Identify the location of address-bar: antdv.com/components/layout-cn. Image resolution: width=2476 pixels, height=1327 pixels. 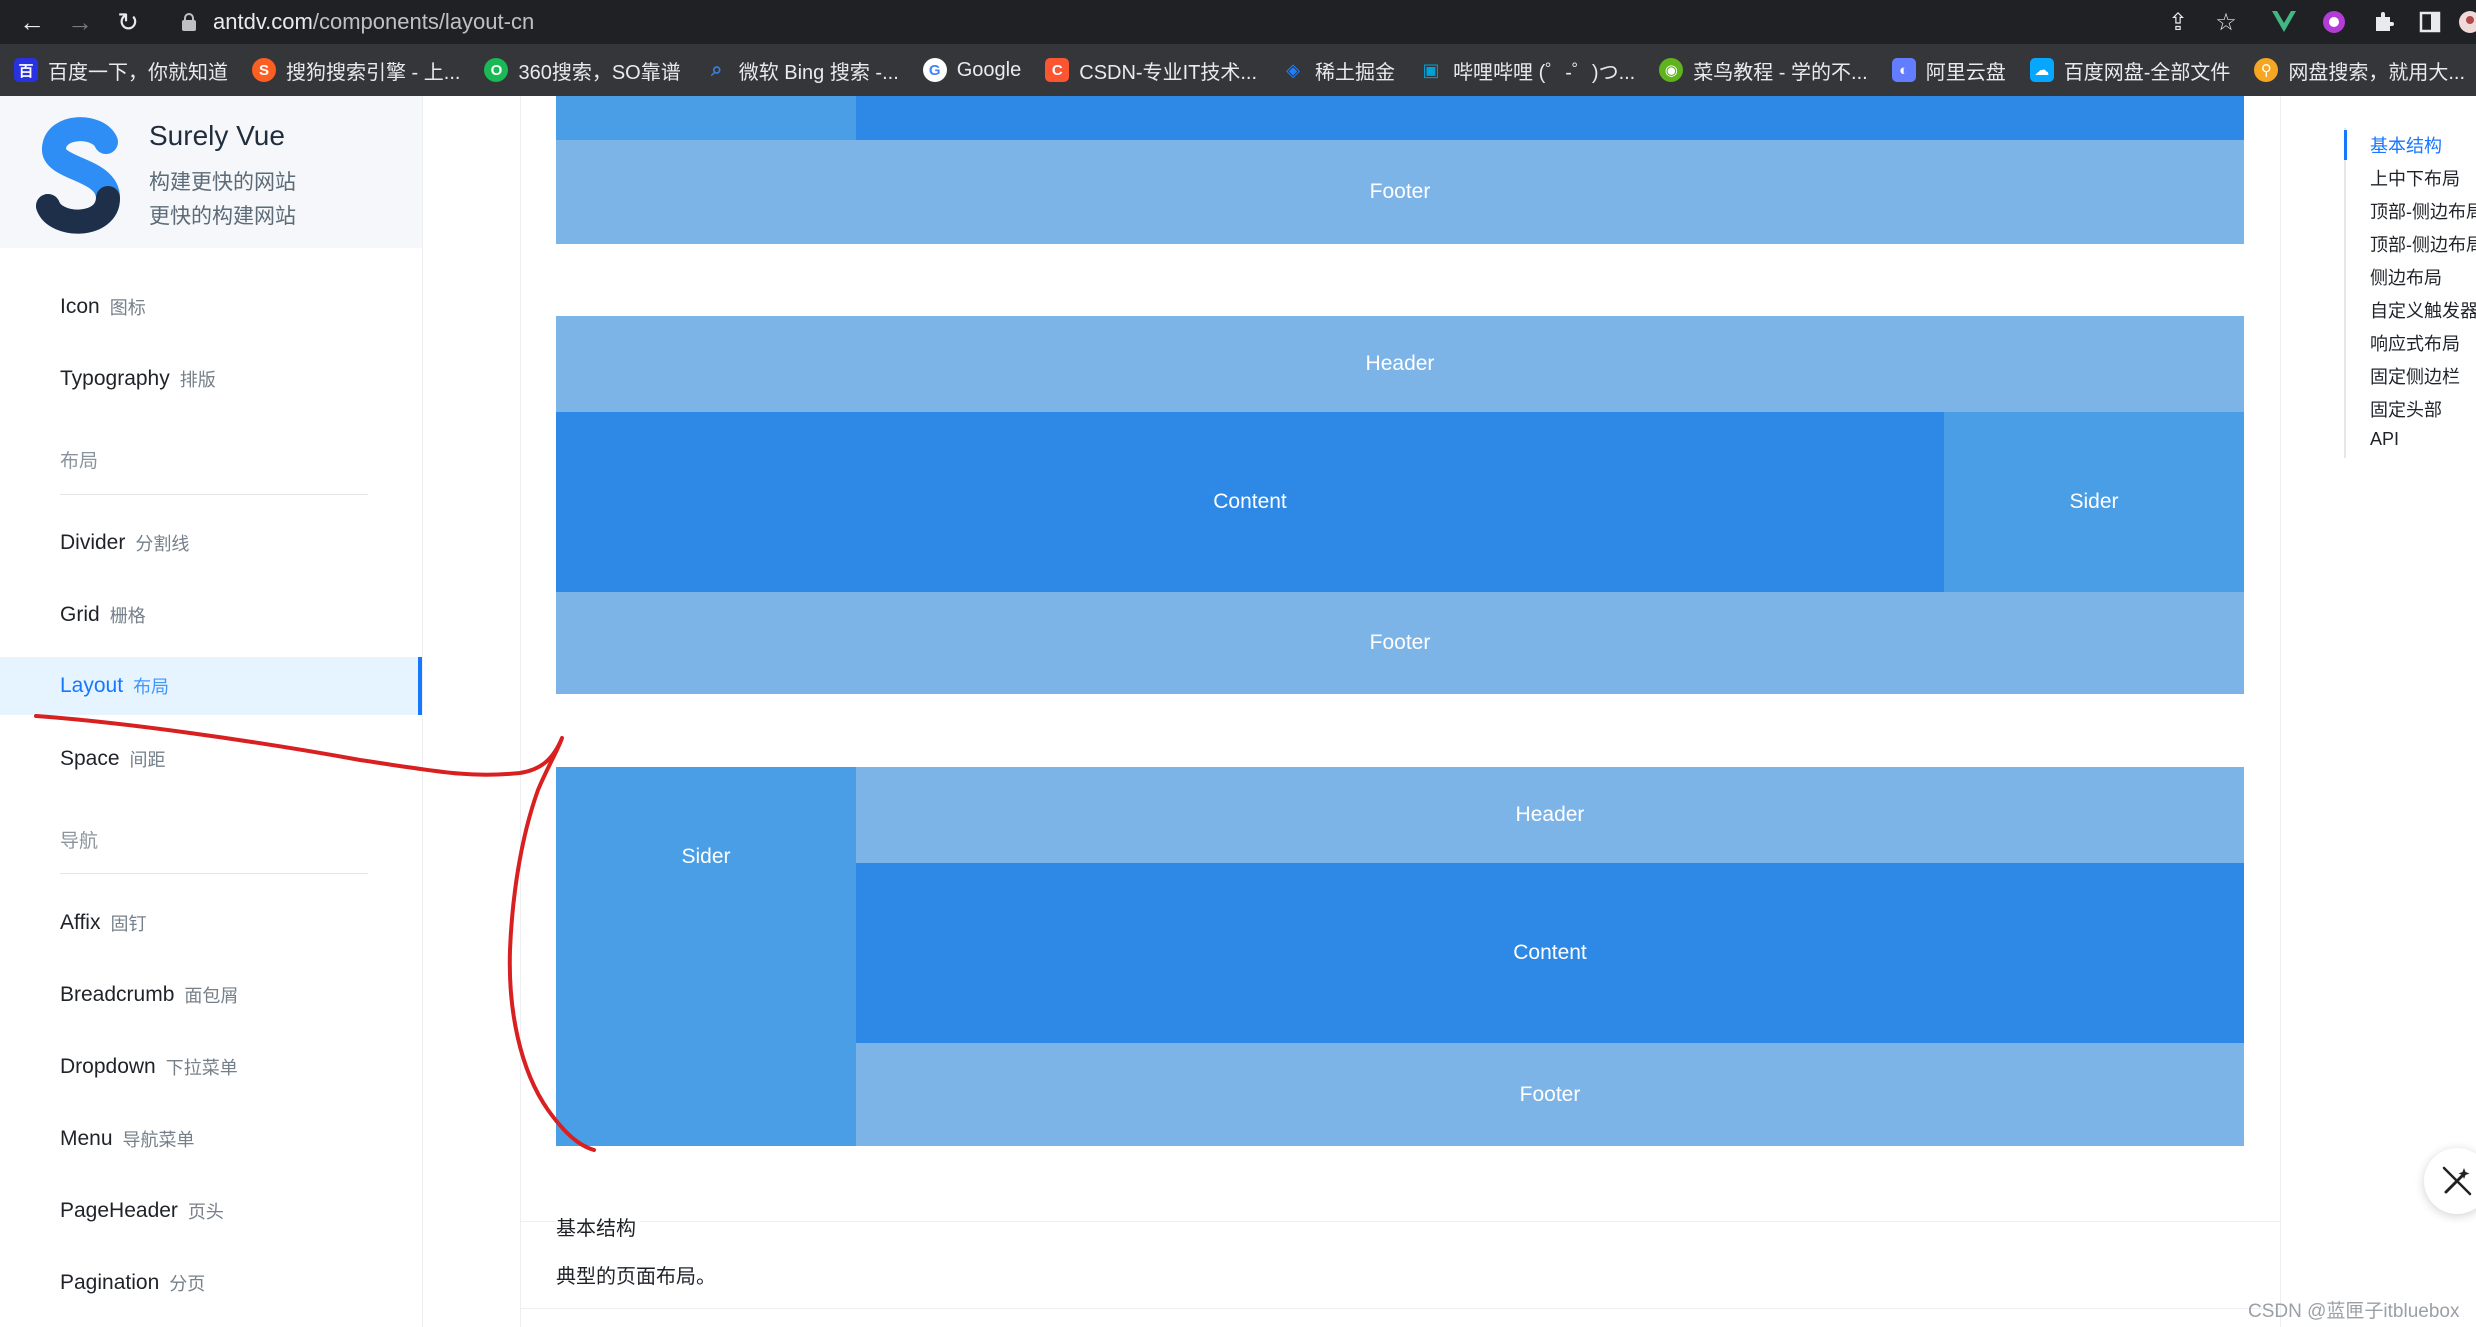
(1210, 22).